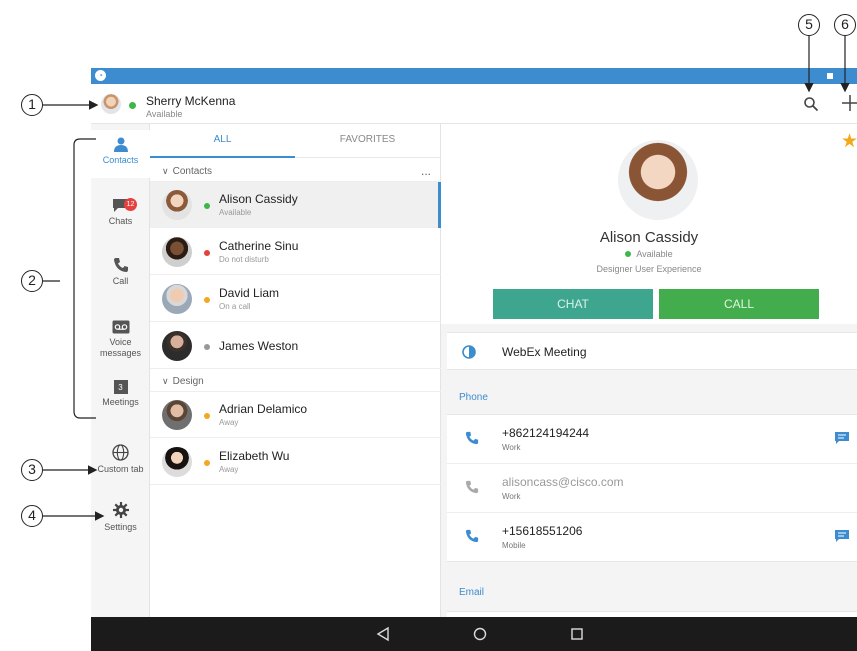  What do you see at coordinates (367, 141) in the screenshot?
I see `tab-favorites: FAVORITES` at bounding box center [367, 141].